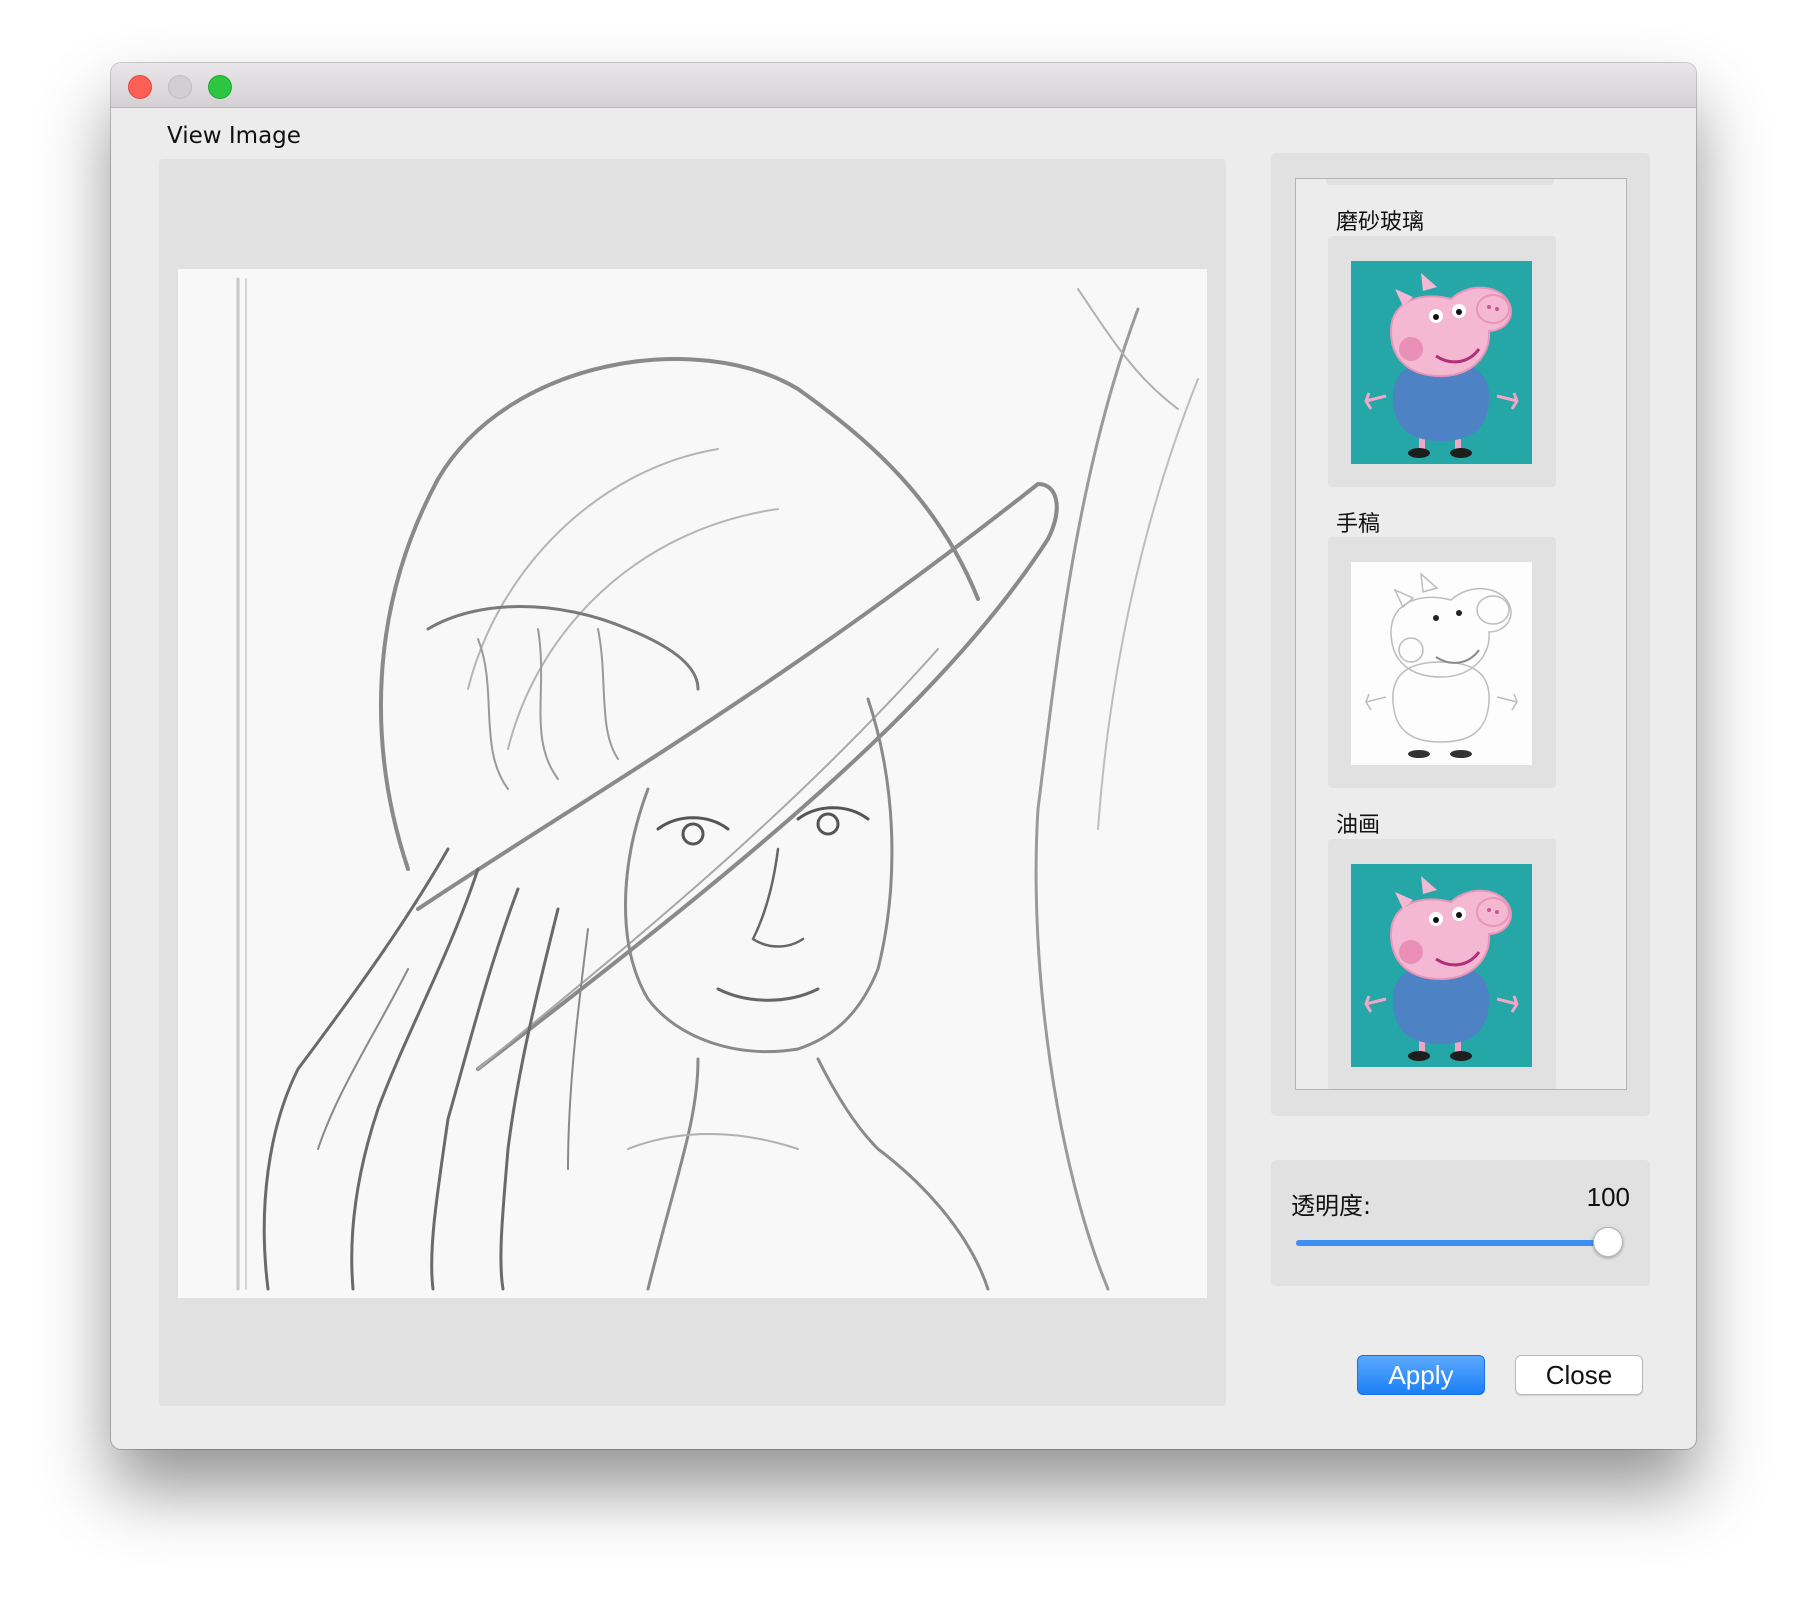 The height and width of the screenshot is (1606, 1802). What do you see at coordinates (1421, 1375) in the screenshot?
I see `apply-button: Apply` at bounding box center [1421, 1375].